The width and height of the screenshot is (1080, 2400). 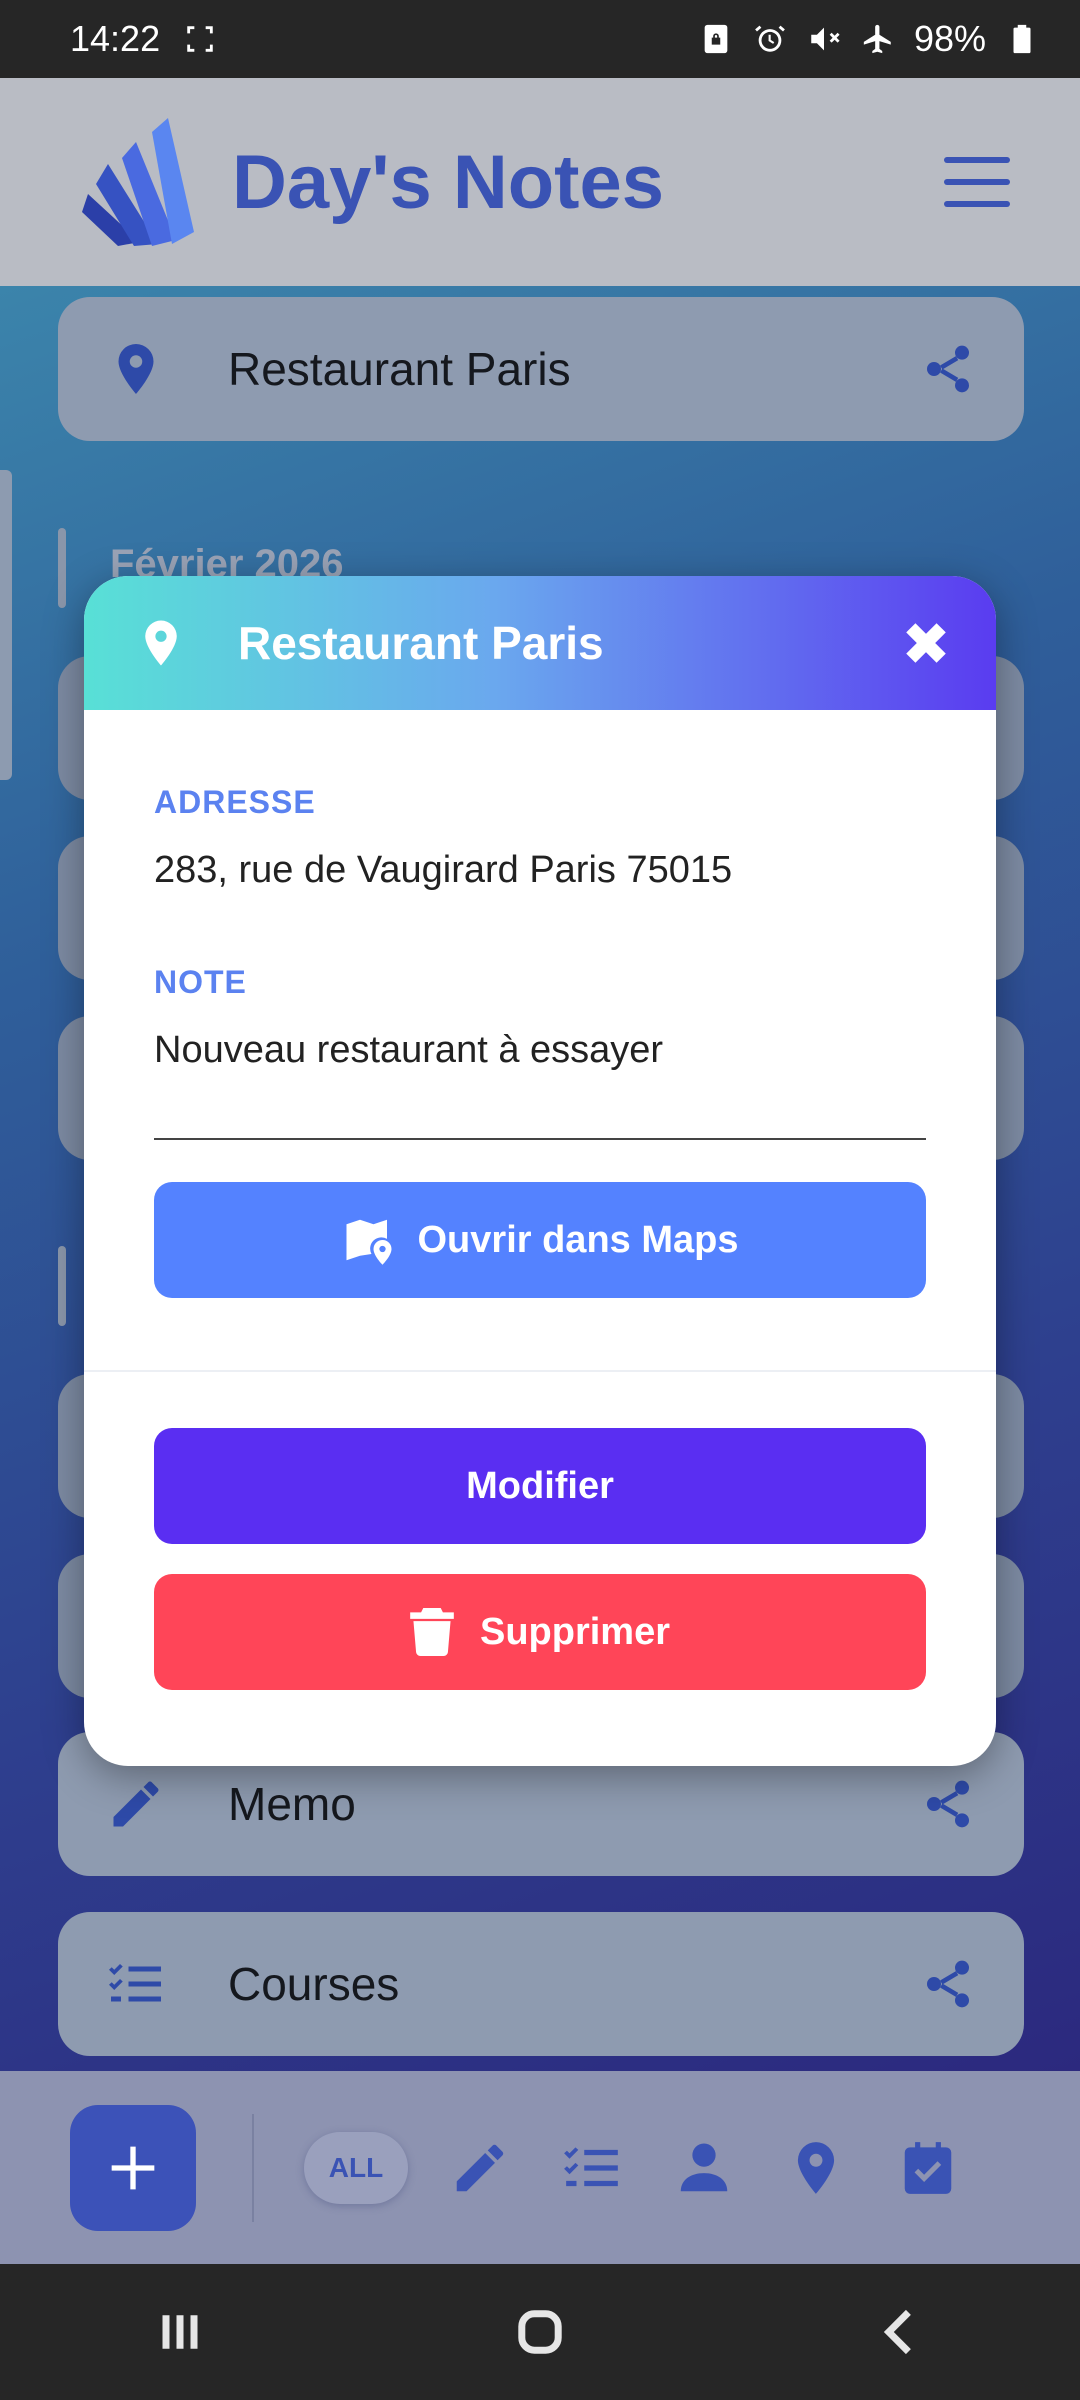 What do you see at coordinates (356, 2167) in the screenshot?
I see `filter-all-button: ALL` at bounding box center [356, 2167].